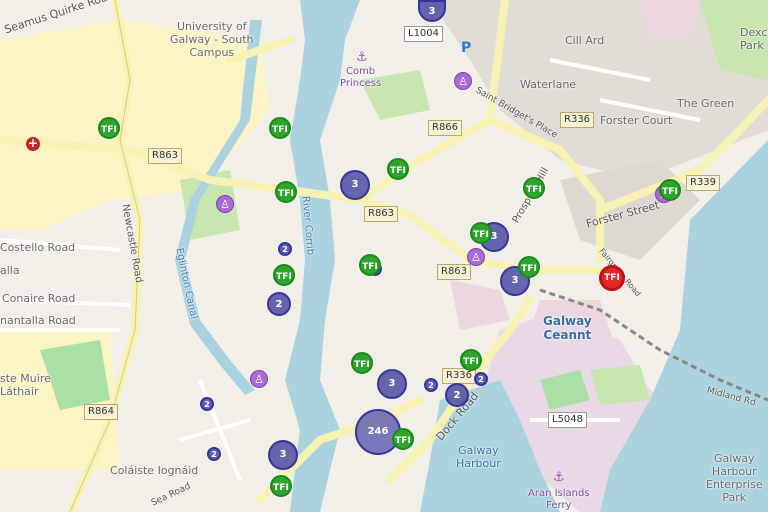  Describe the element at coordinates (19, 391) in the screenshot. I see `label-ste-muire-line2: Láthair` at that location.